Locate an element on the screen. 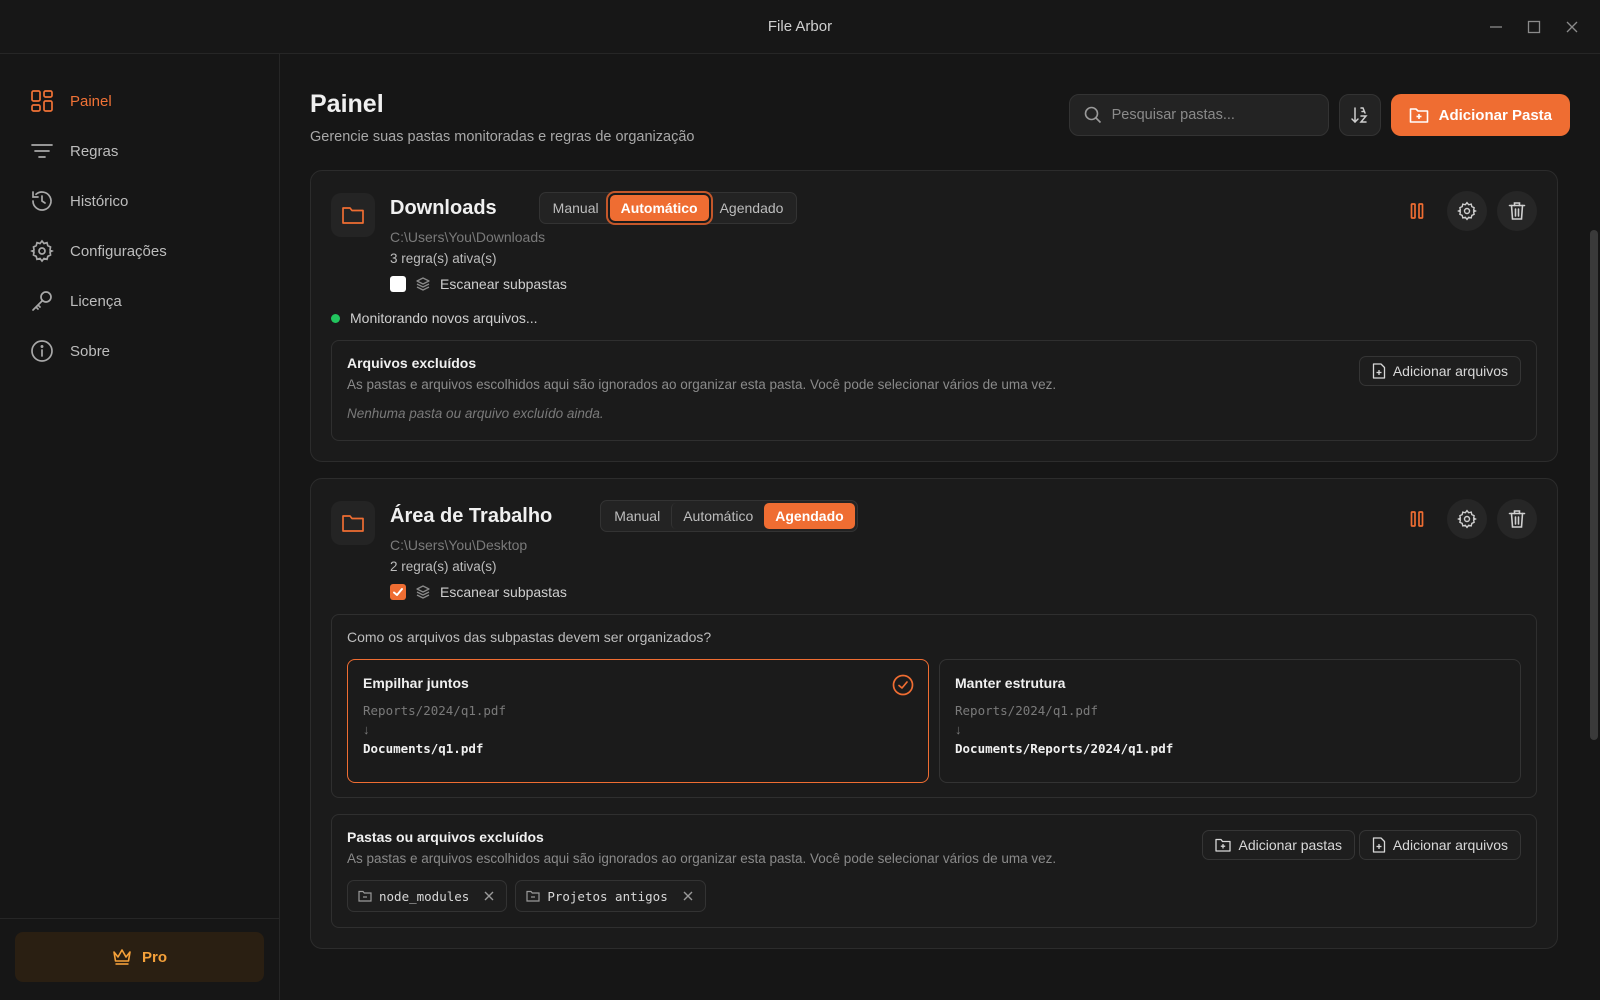 The image size is (1600, 1000). pro-section: Pro is located at coordinates (139, 959).